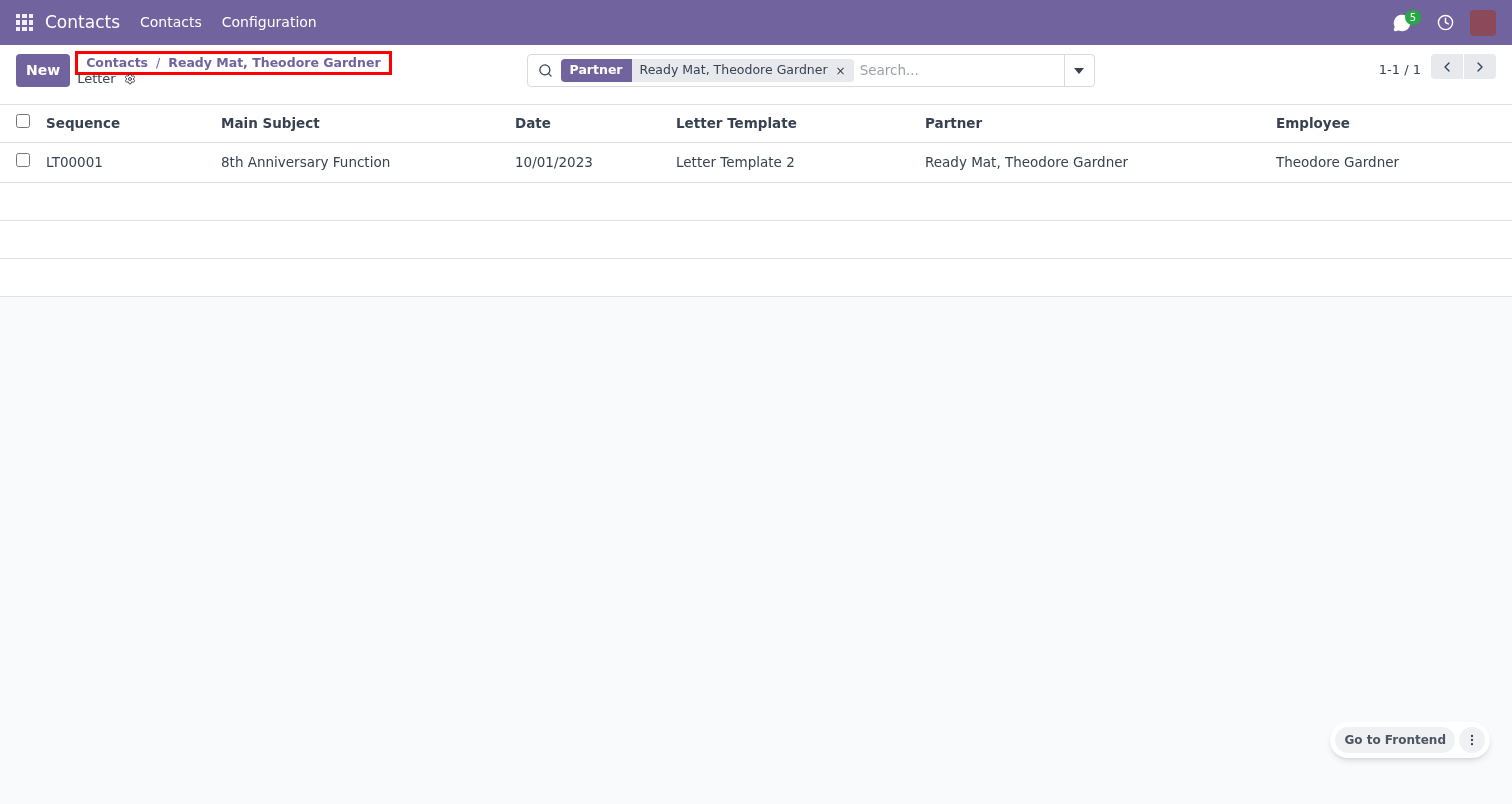 This screenshot has width=1512, height=804. I want to click on column-header: Date, so click(533, 123).